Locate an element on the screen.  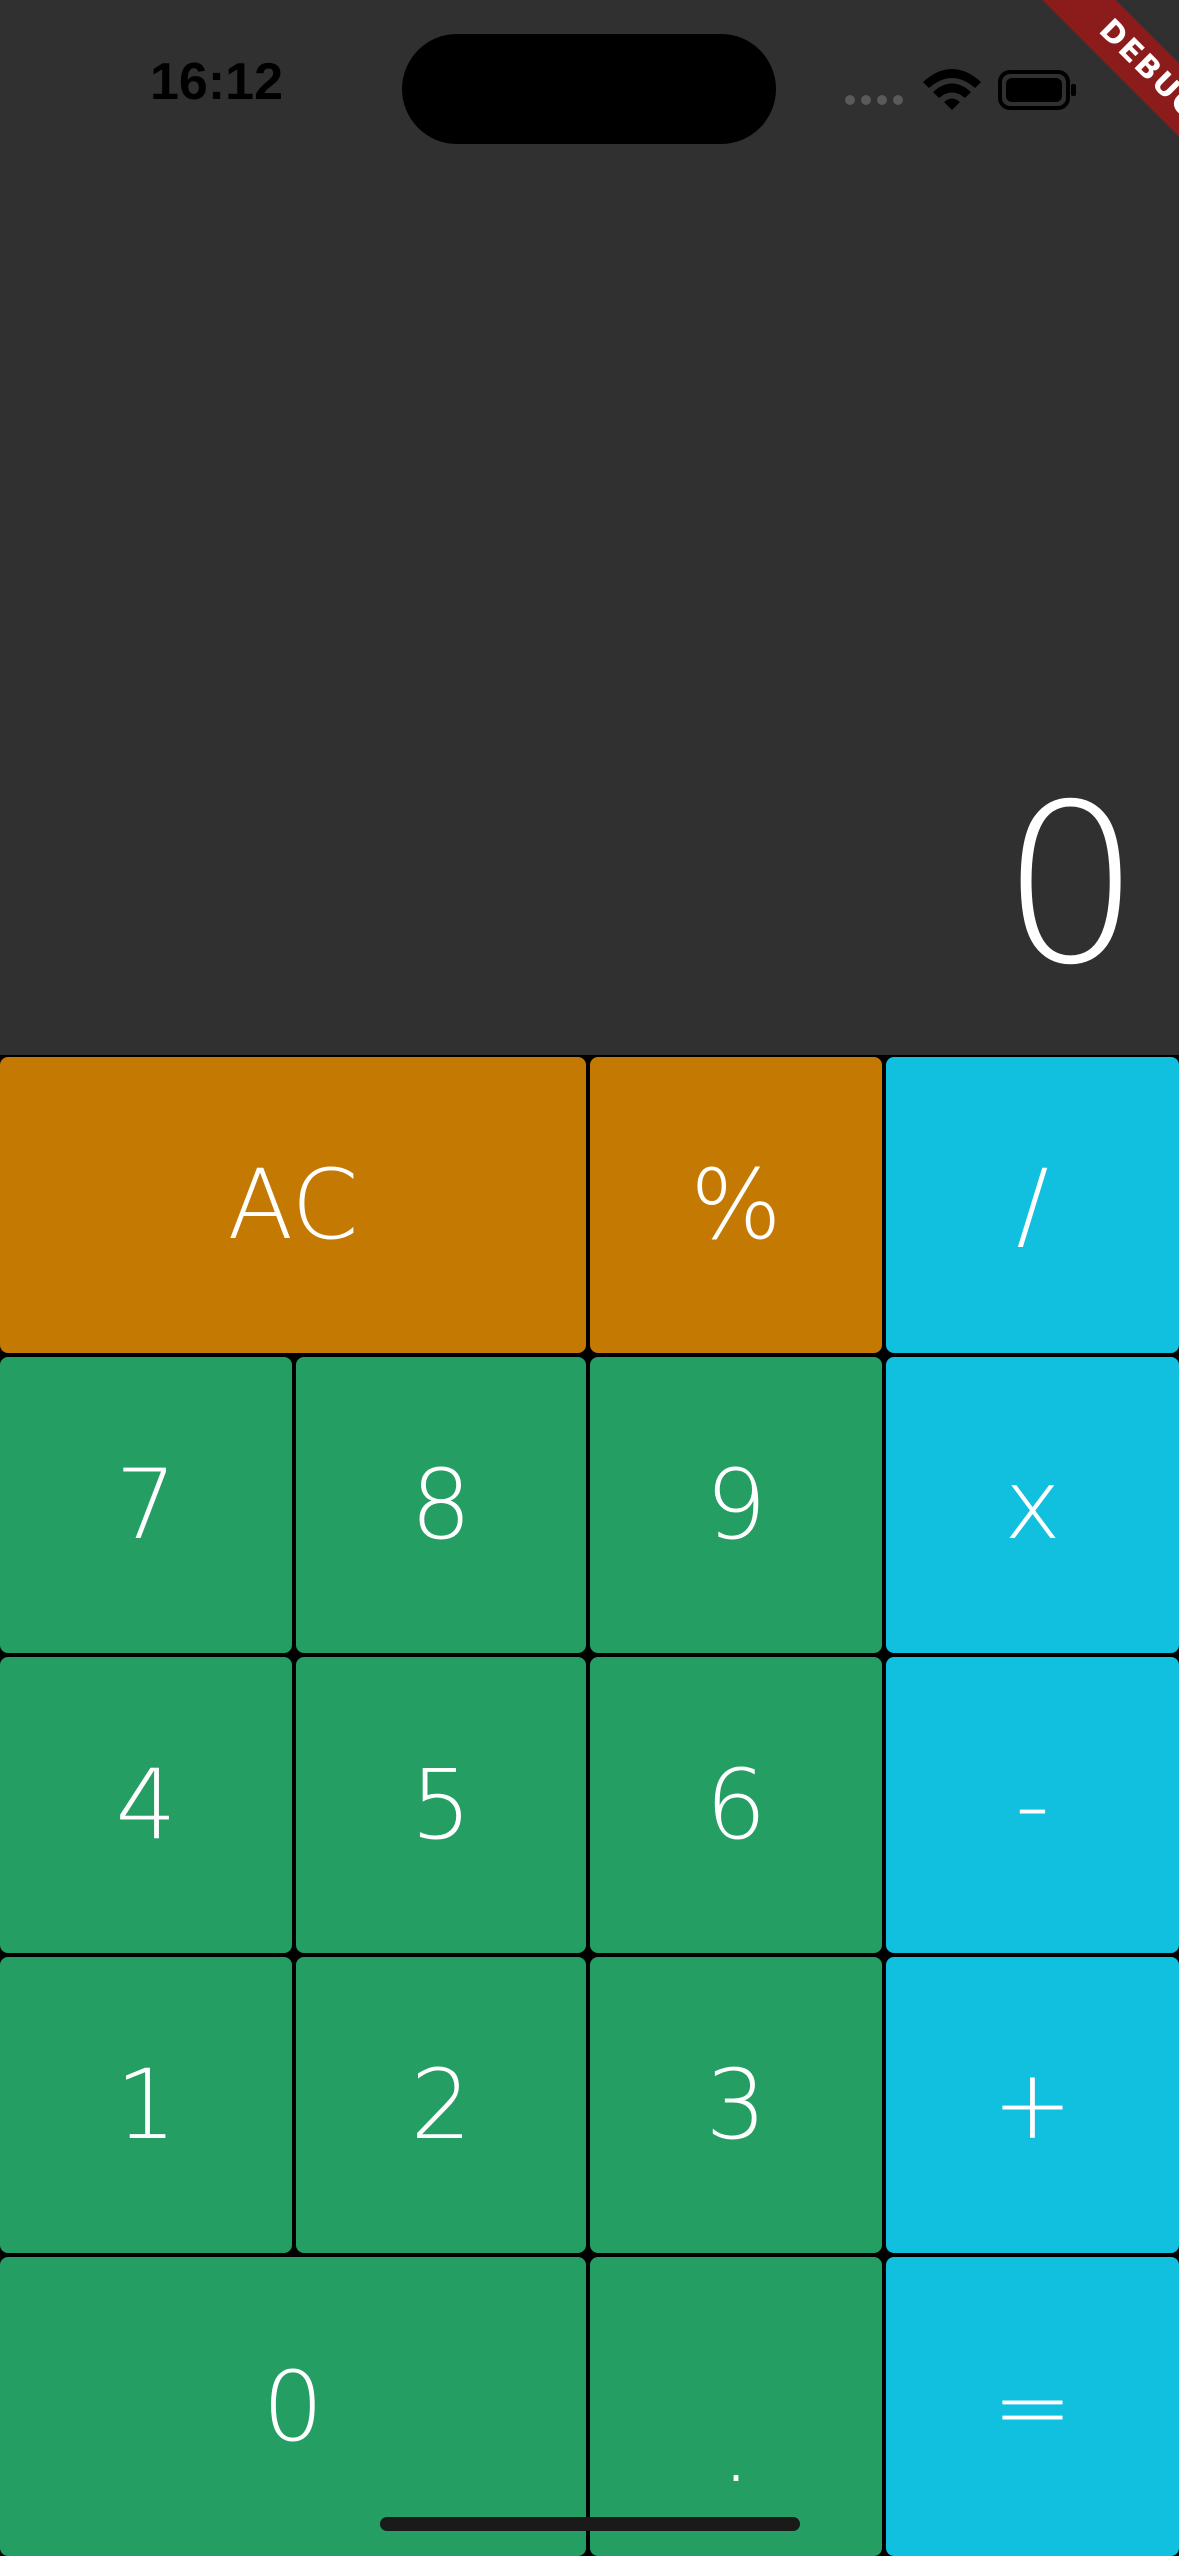
status-icons is located at coordinates (960, 89).